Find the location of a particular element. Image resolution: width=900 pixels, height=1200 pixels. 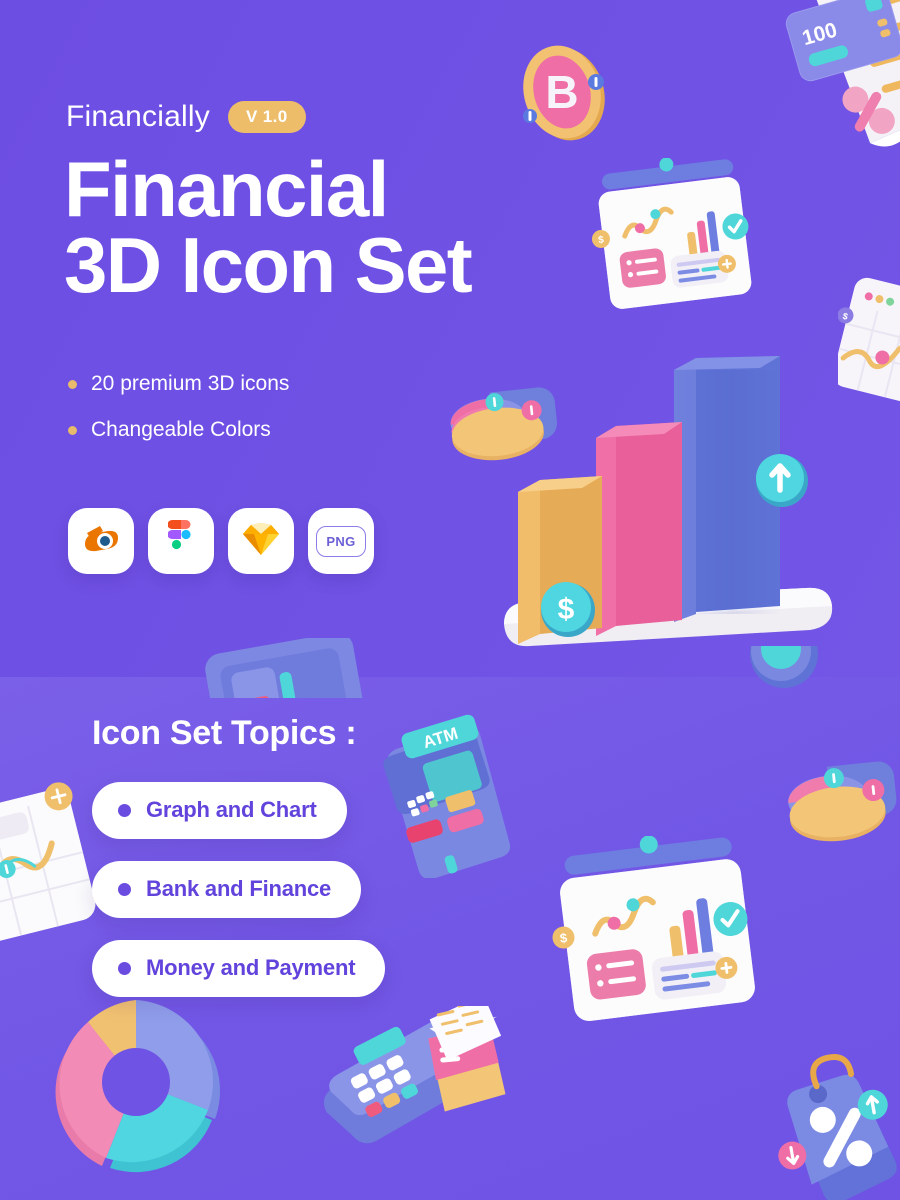

topic-pill-bank-and-finance: Bank and Finance is located at coordinates (227, 889).